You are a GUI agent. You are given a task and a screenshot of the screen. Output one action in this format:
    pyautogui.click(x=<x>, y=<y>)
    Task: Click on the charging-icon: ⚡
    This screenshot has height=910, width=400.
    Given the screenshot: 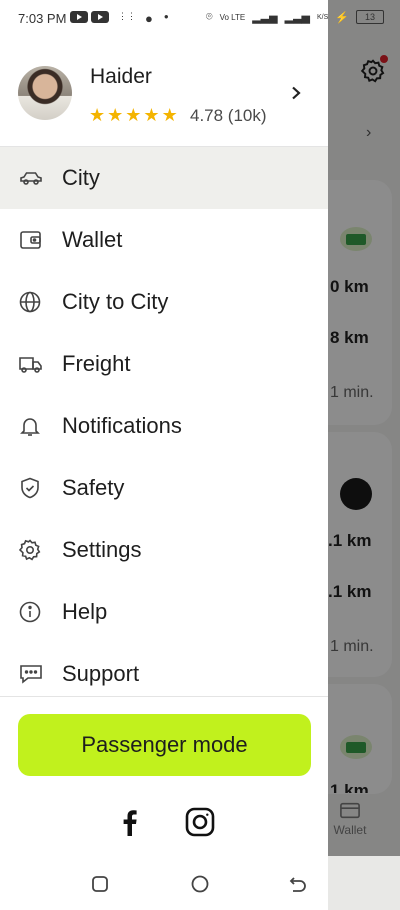 What is the action you would take?
    pyautogui.click(x=342, y=17)
    